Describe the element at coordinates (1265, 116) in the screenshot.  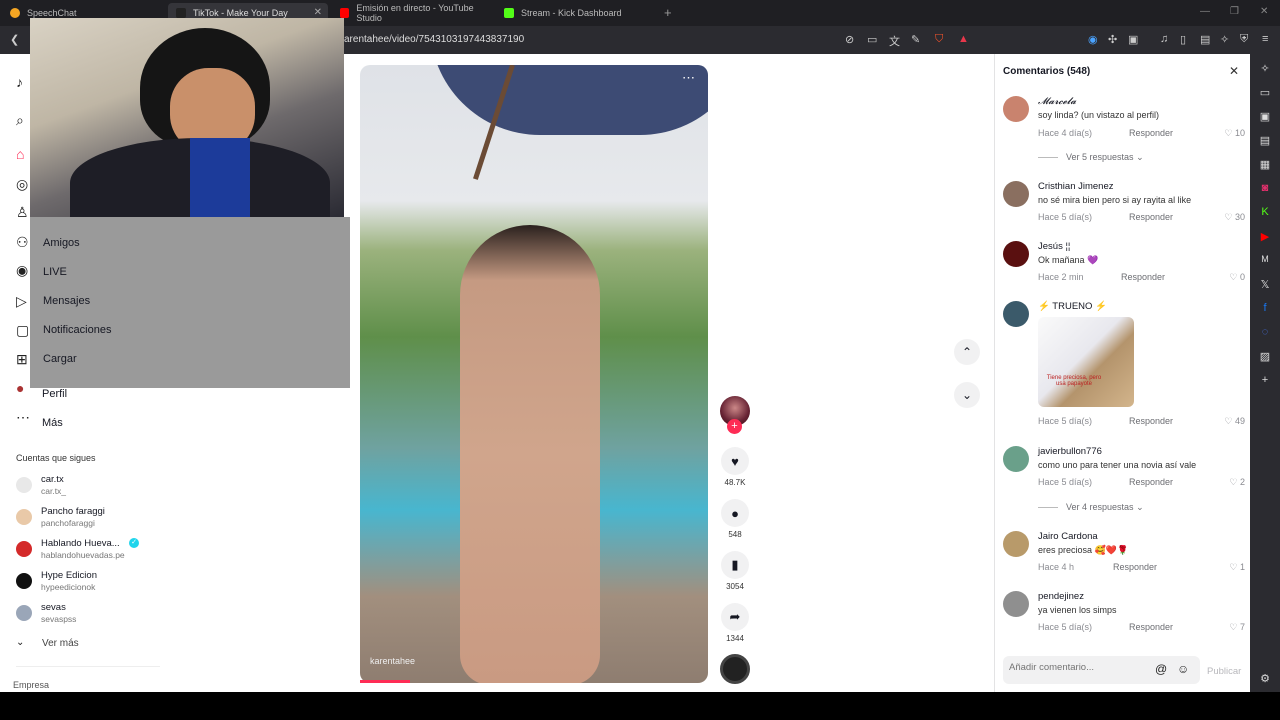
I see `sidebar-wallet-icon: ▣` at that location.